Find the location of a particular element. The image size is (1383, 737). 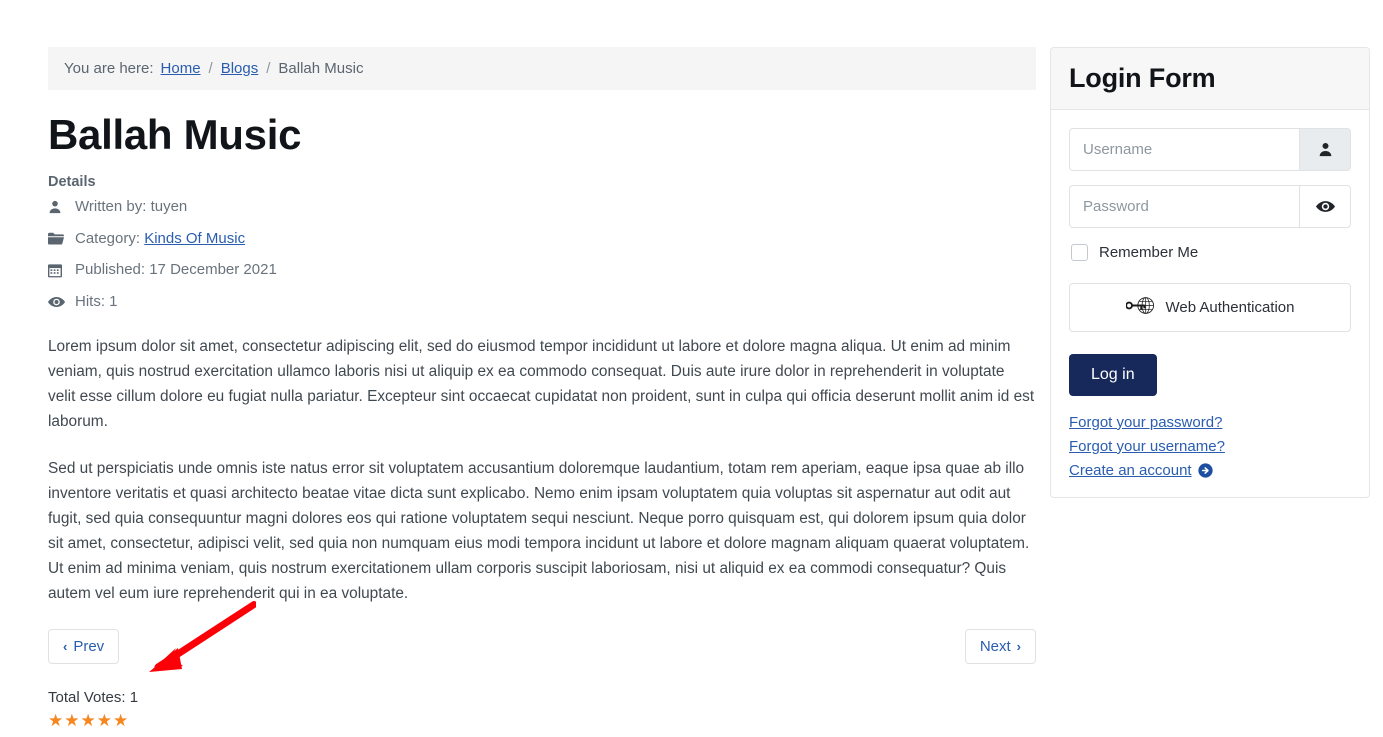

username-group is located at coordinates (1210, 149).